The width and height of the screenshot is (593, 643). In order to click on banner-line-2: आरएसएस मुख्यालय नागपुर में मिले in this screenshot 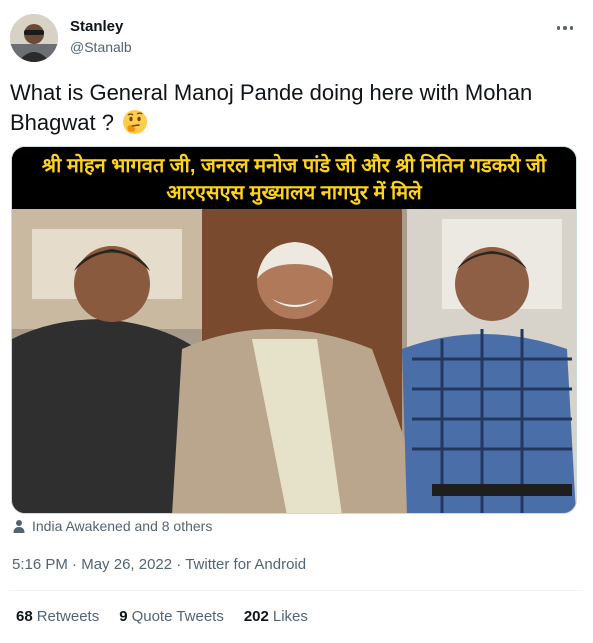, I will do `click(294, 193)`.